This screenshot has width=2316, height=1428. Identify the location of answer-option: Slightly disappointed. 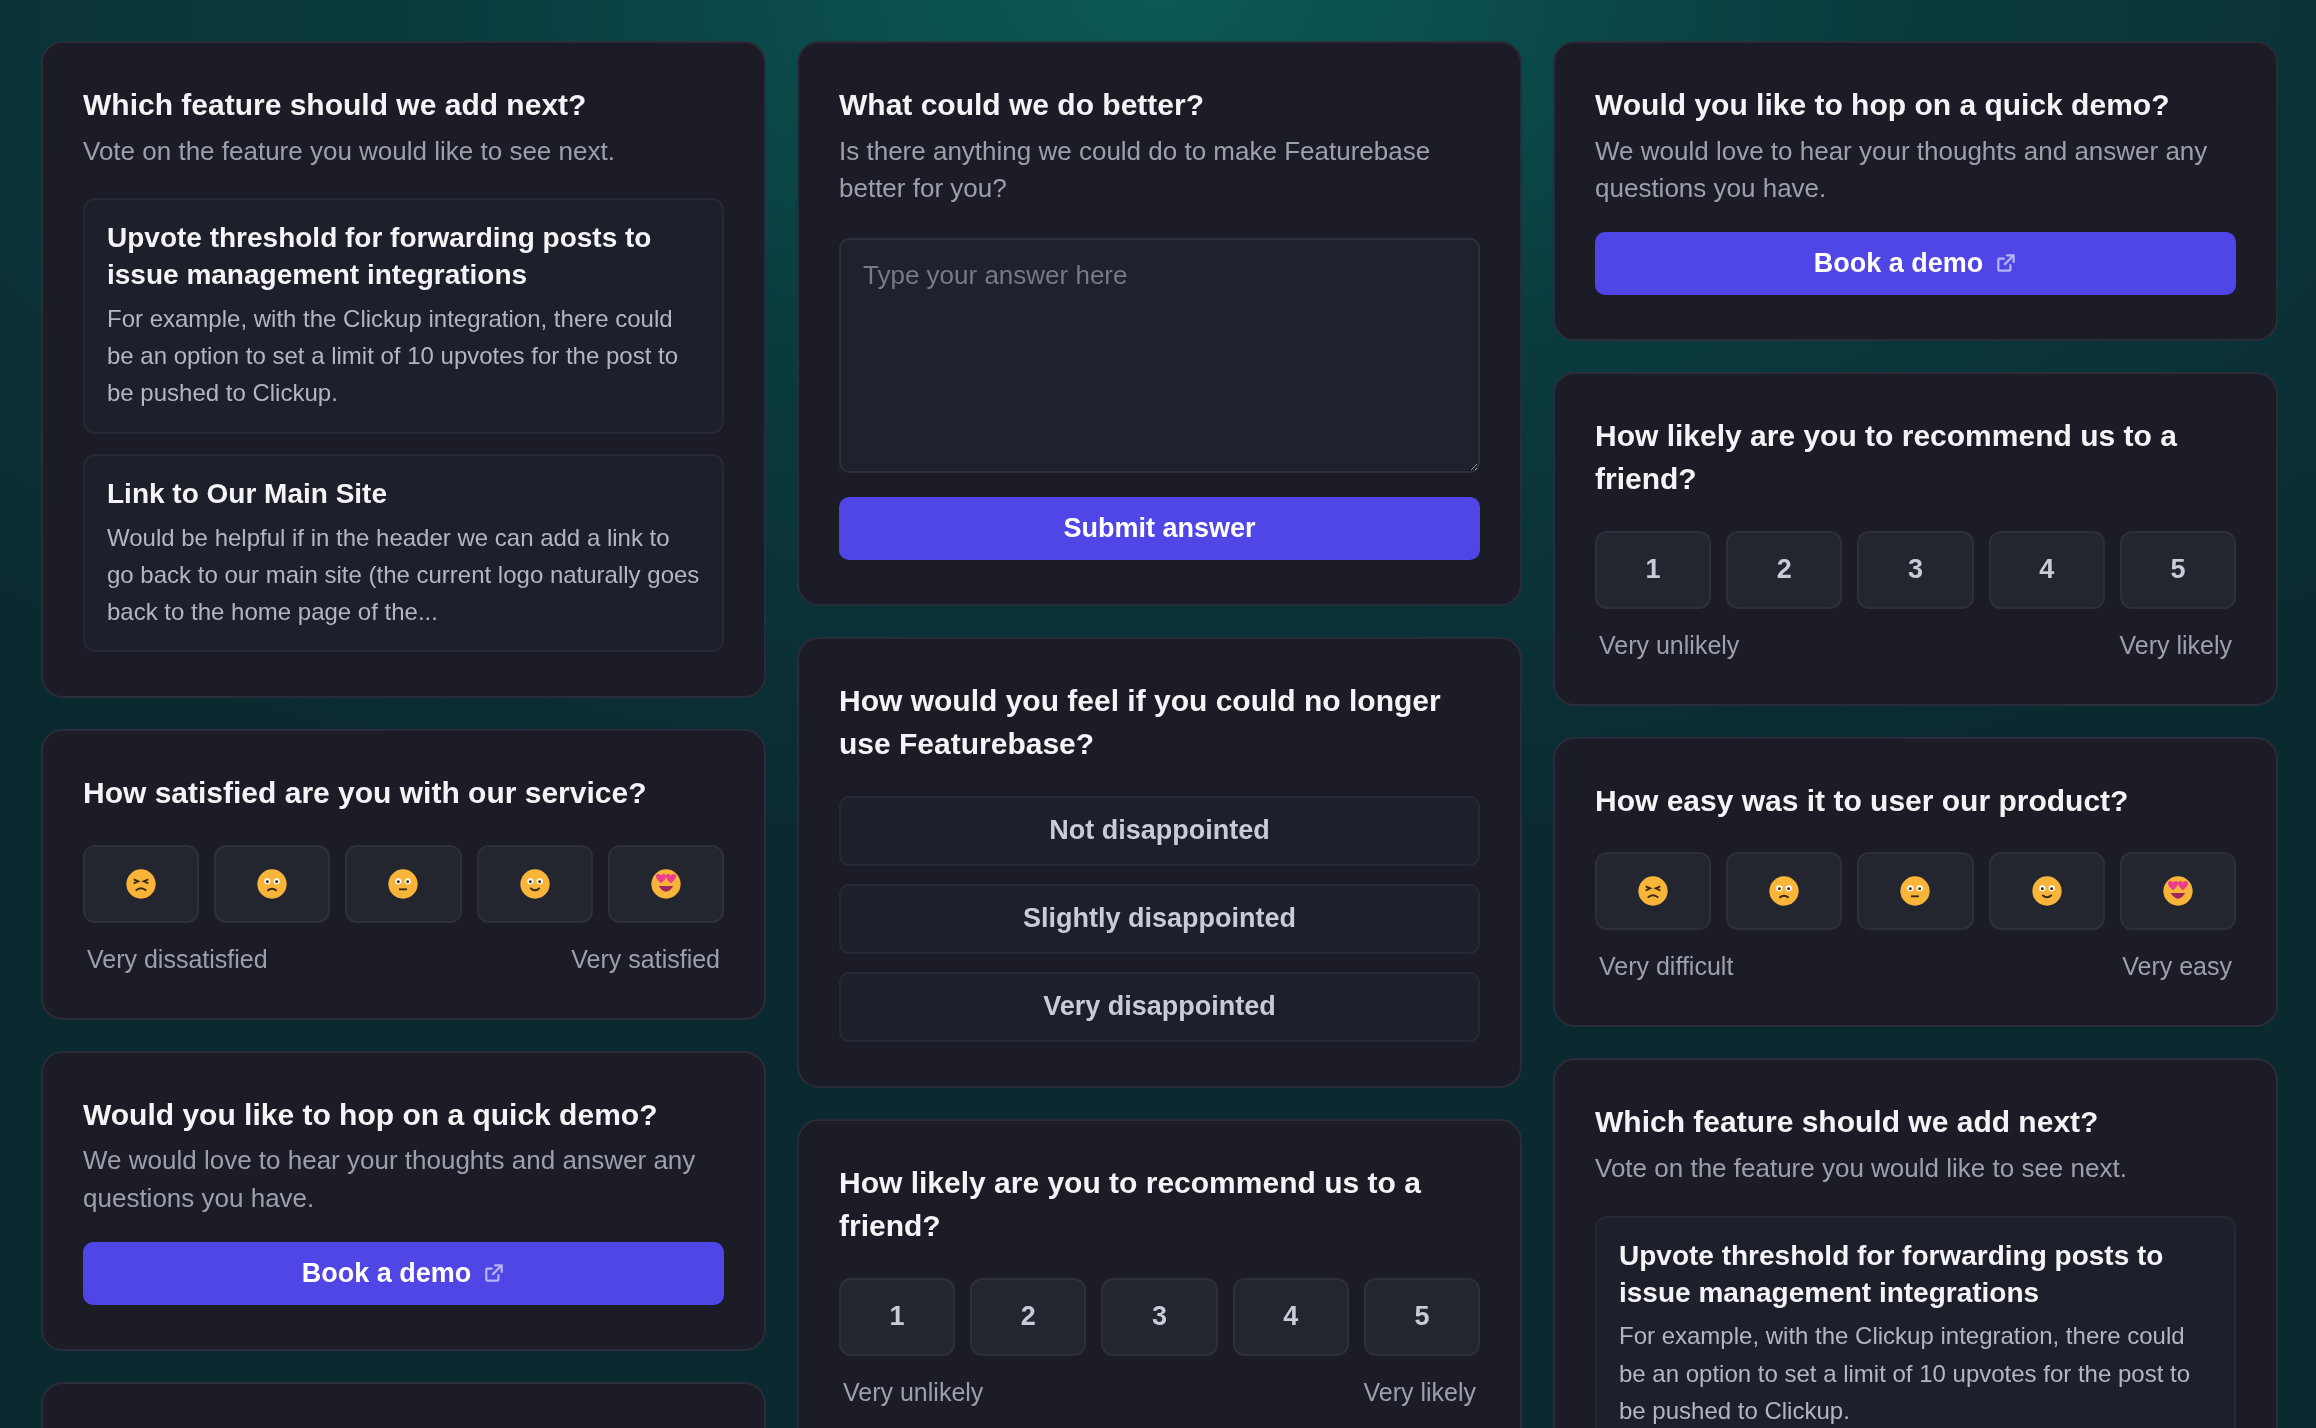
(1159, 918).